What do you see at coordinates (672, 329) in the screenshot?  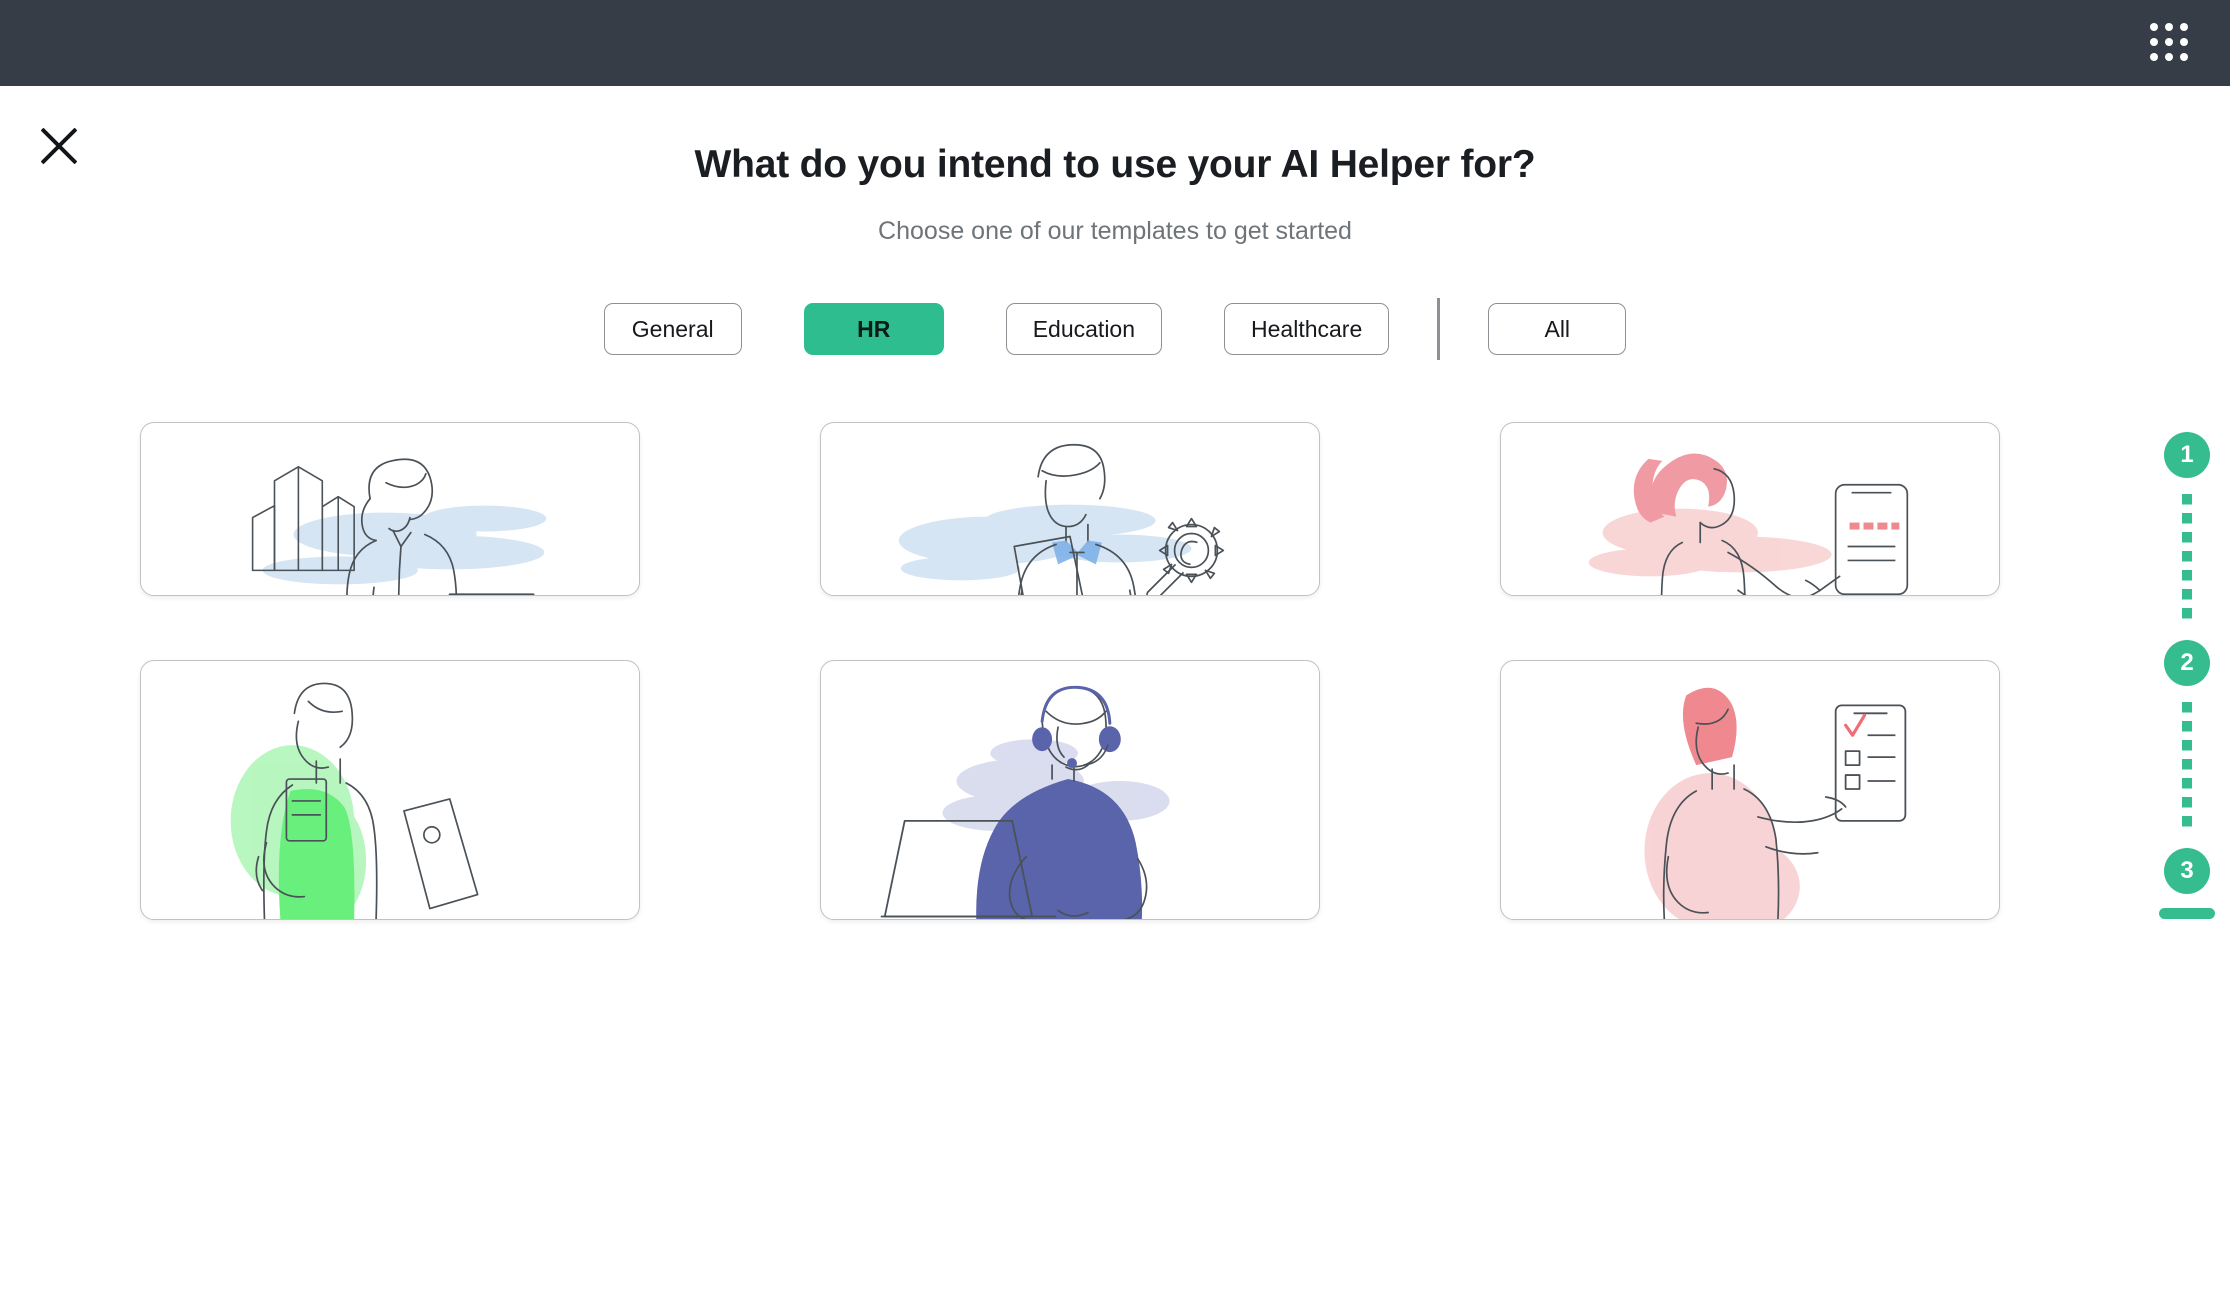 I see `filter-chip-general: General` at bounding box center [672, 329].